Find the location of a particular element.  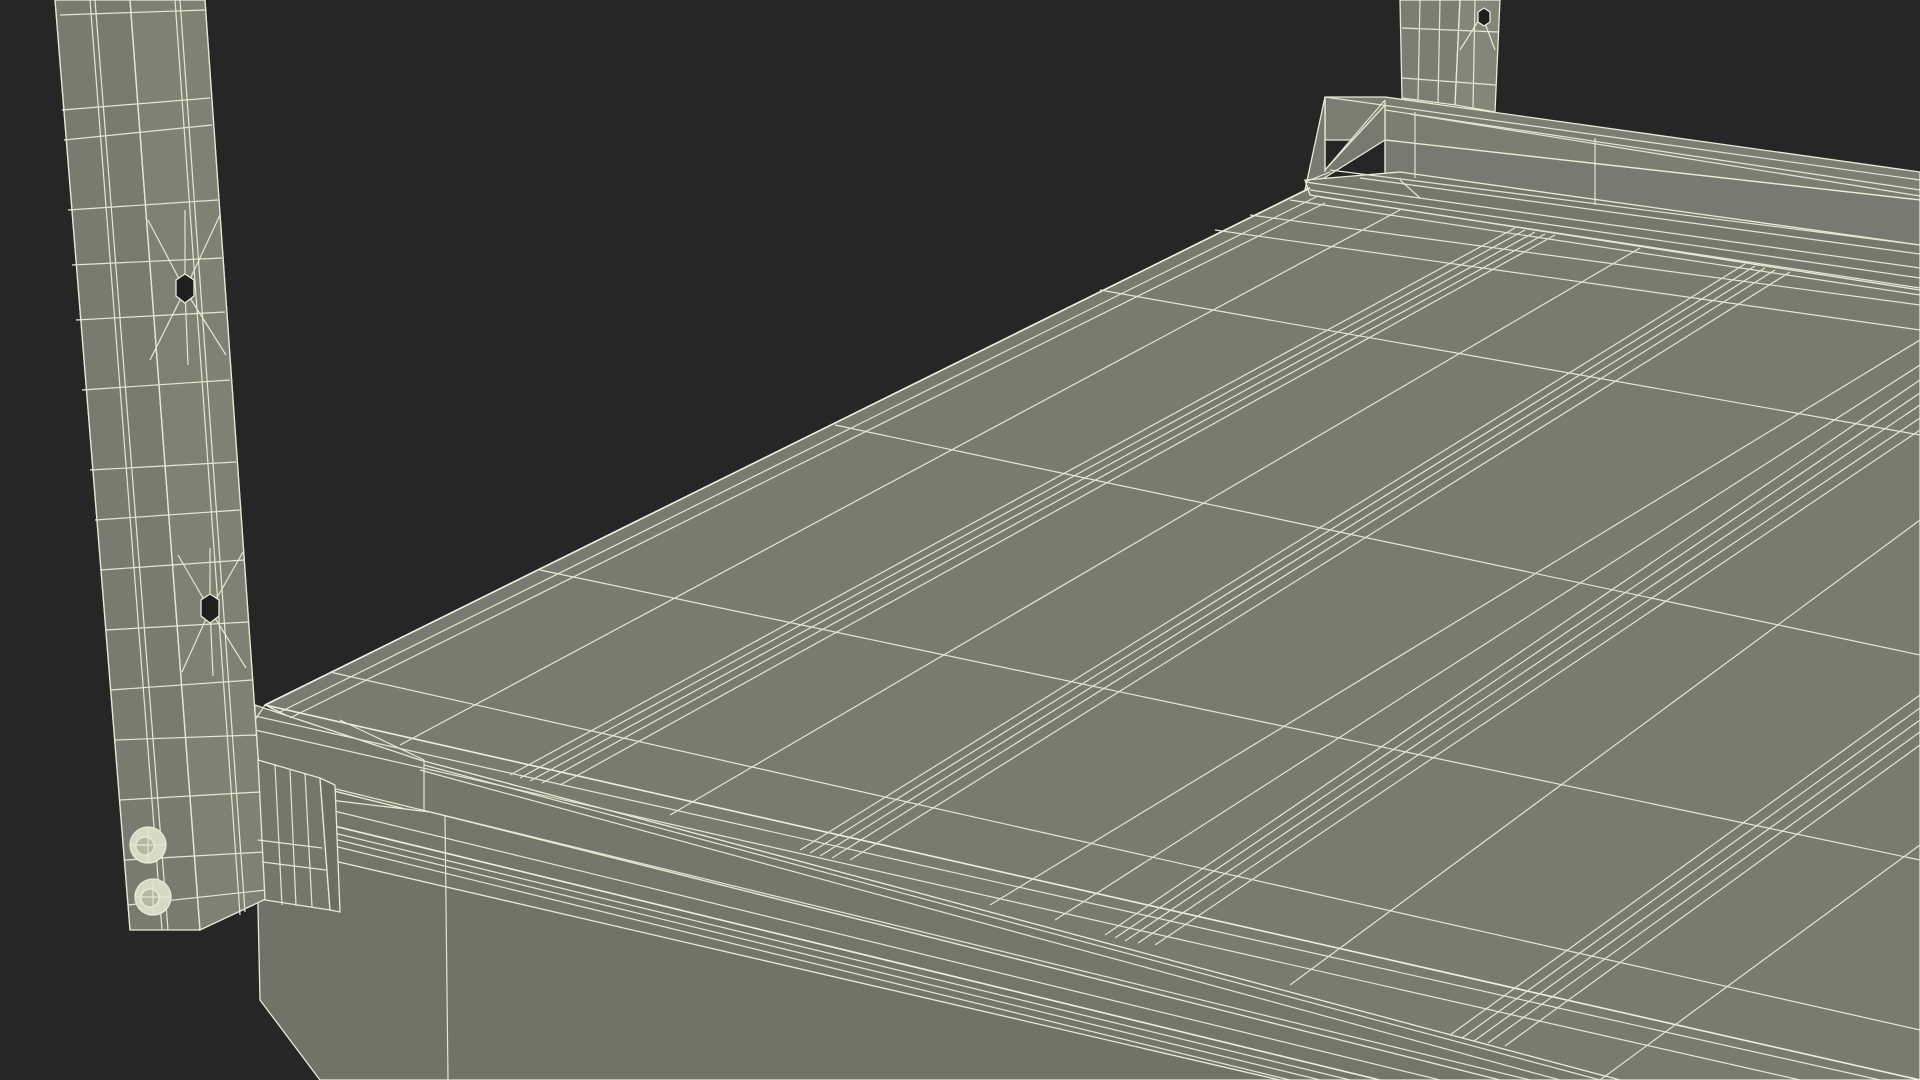

left-post is located at coordinates (161, 465).